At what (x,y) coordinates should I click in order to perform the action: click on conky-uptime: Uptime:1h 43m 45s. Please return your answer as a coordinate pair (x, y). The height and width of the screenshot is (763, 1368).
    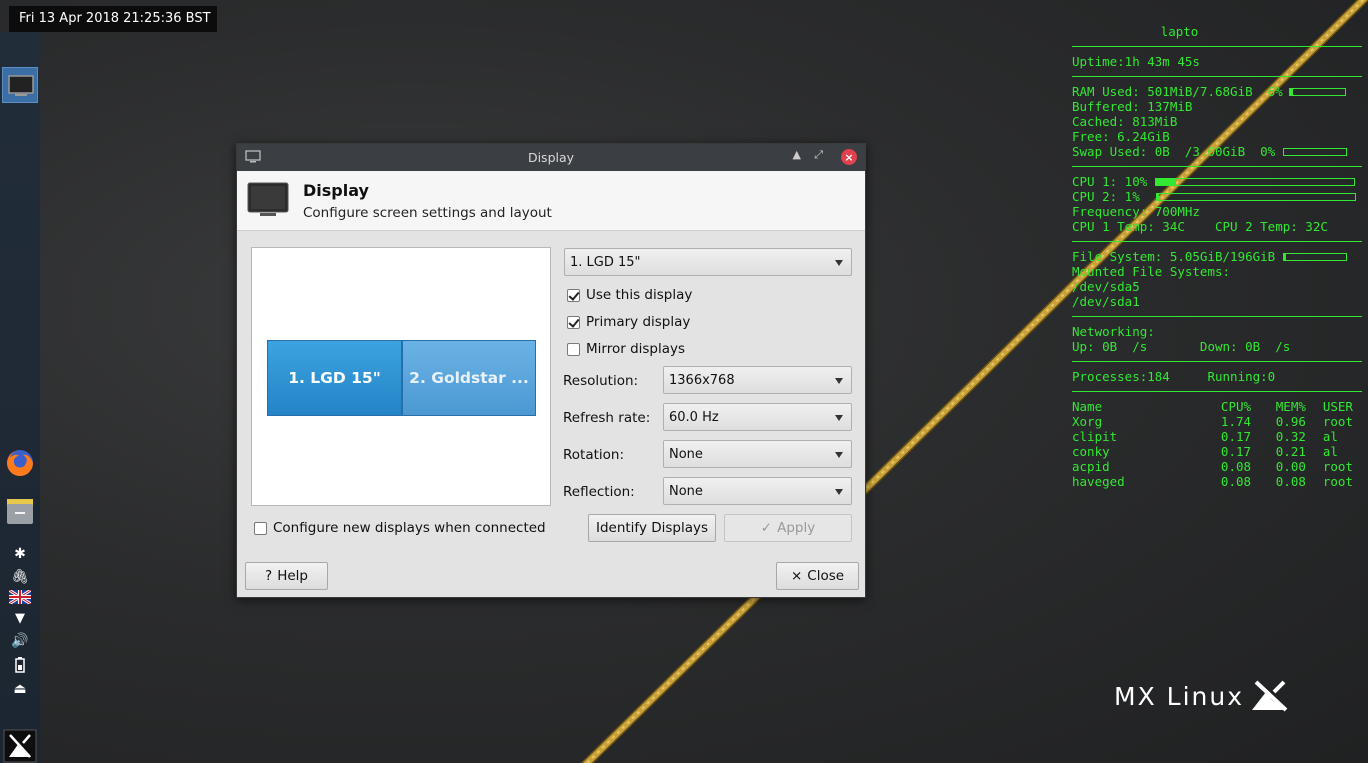
    Looking at the image, I should click on (1136, 61).